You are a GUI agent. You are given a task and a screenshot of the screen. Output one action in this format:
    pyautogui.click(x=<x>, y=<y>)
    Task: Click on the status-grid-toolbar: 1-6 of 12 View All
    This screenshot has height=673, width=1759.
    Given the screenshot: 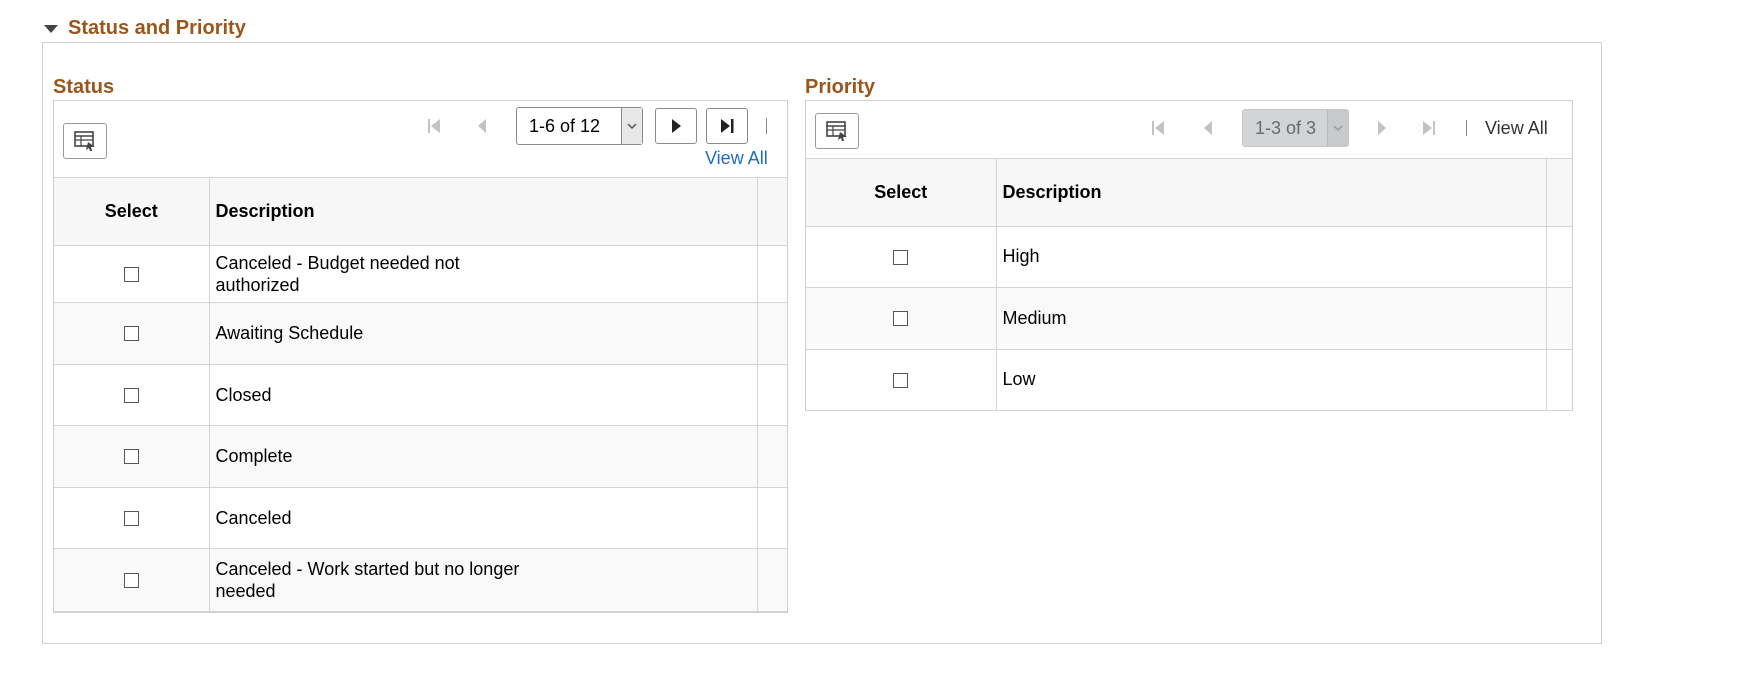 What is the action you would take?
    pyautogui.click(x=420, y=139)
    